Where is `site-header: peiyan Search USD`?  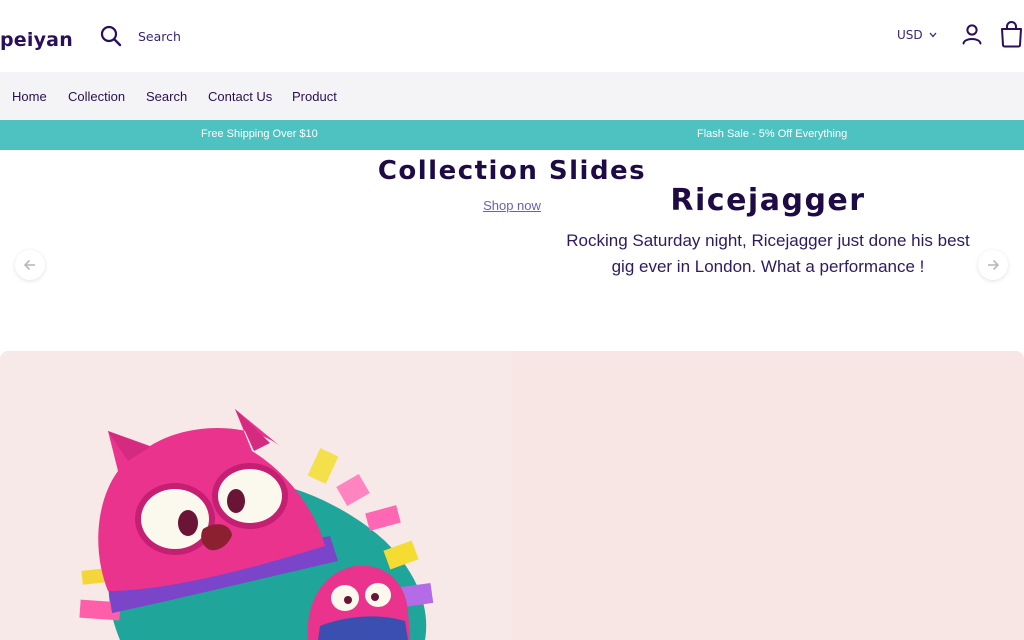 site-header: peiyan Search USD is located at coordinates (512, 36).